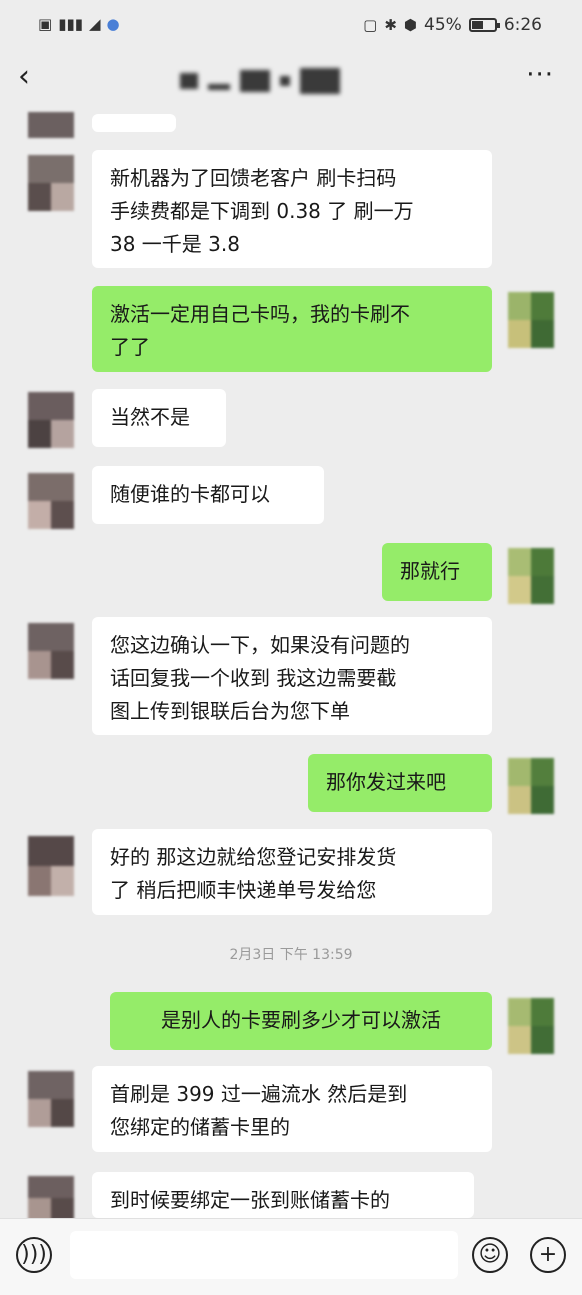 The height and width of the screenshot is (1295, 582). Describe the element at coordinates (400, 783) in the screenshot. I see `message-bubble: 那你发过来吧` at that location.